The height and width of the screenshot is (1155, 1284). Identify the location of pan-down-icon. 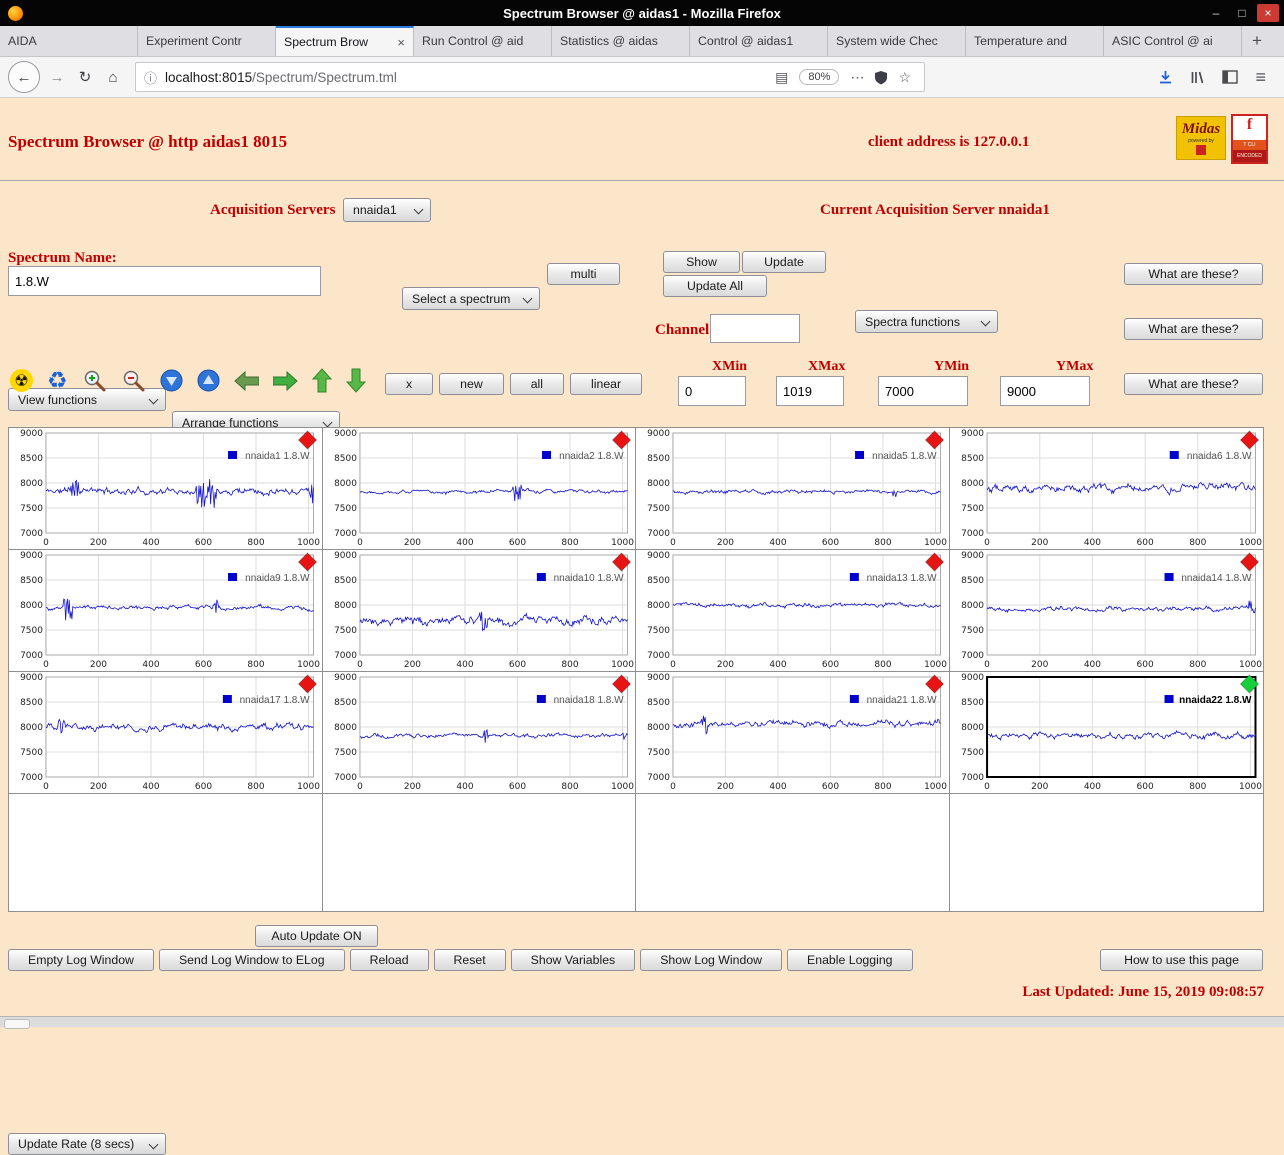
(355, 380).